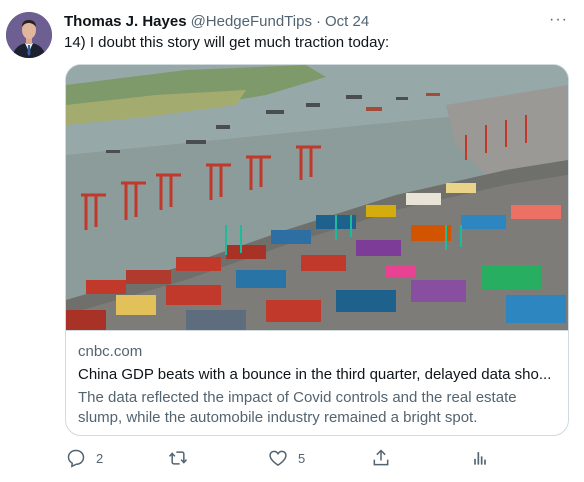  I want to click on tweet-actions: 2 5, so click(284, 461).